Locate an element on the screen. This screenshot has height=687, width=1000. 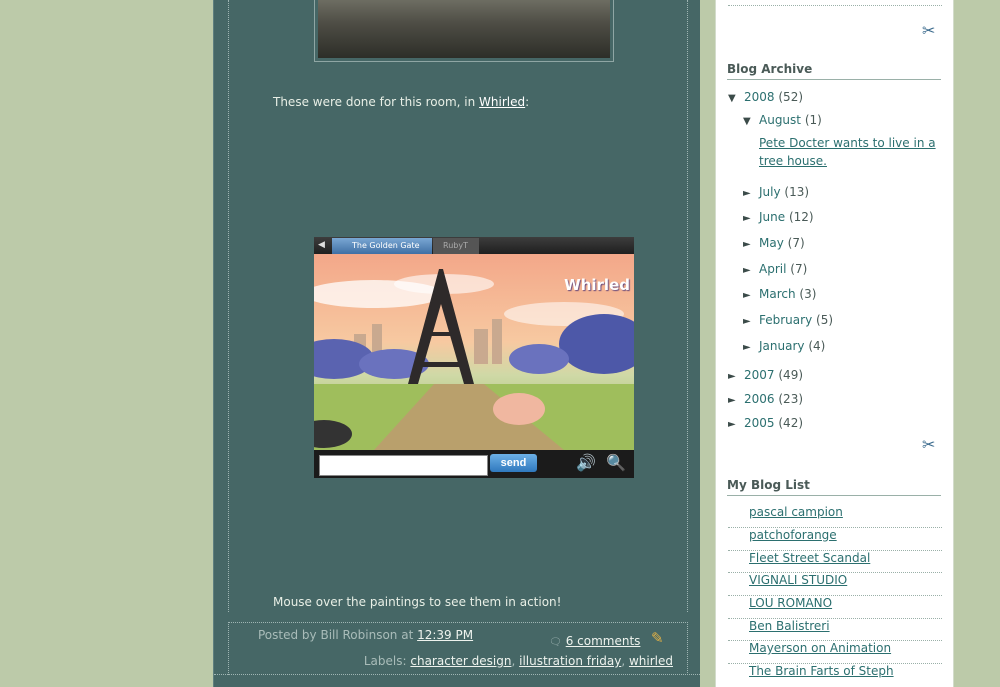
zoom-icon: 🔍 is located at coordinates (616, 462).